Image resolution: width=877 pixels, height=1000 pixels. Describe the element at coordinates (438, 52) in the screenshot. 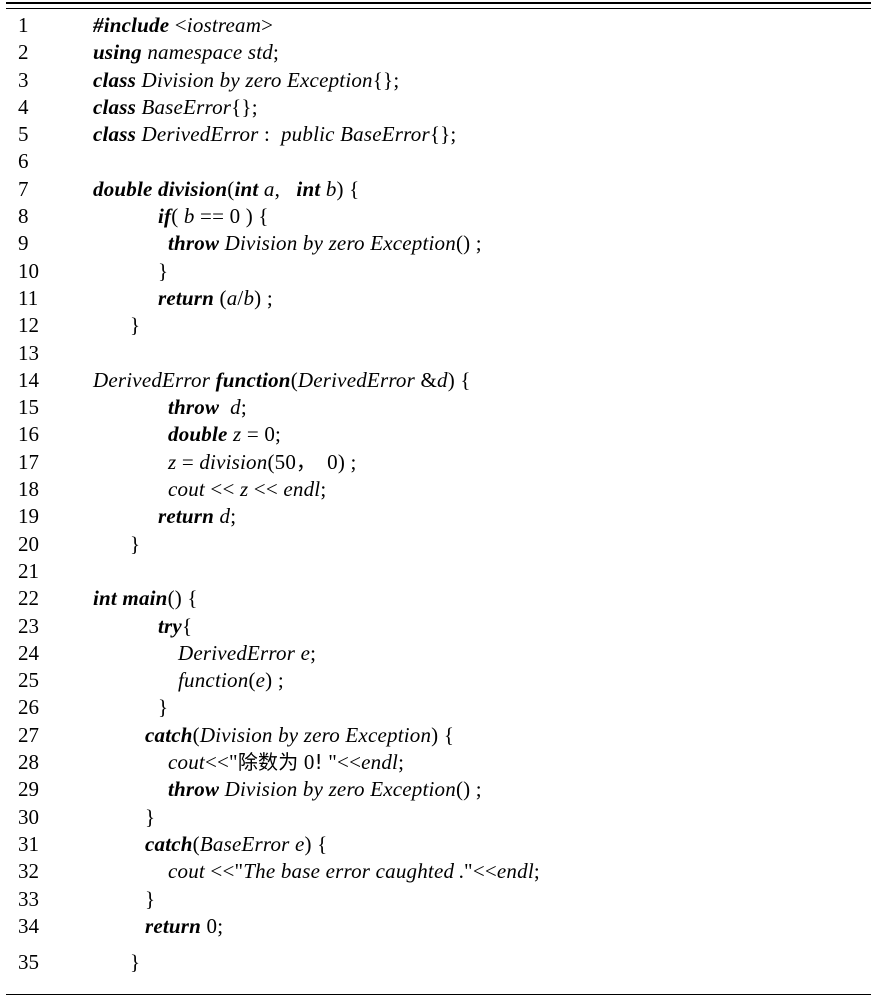

I see `code-line: 2 using namespace std;` at that location.